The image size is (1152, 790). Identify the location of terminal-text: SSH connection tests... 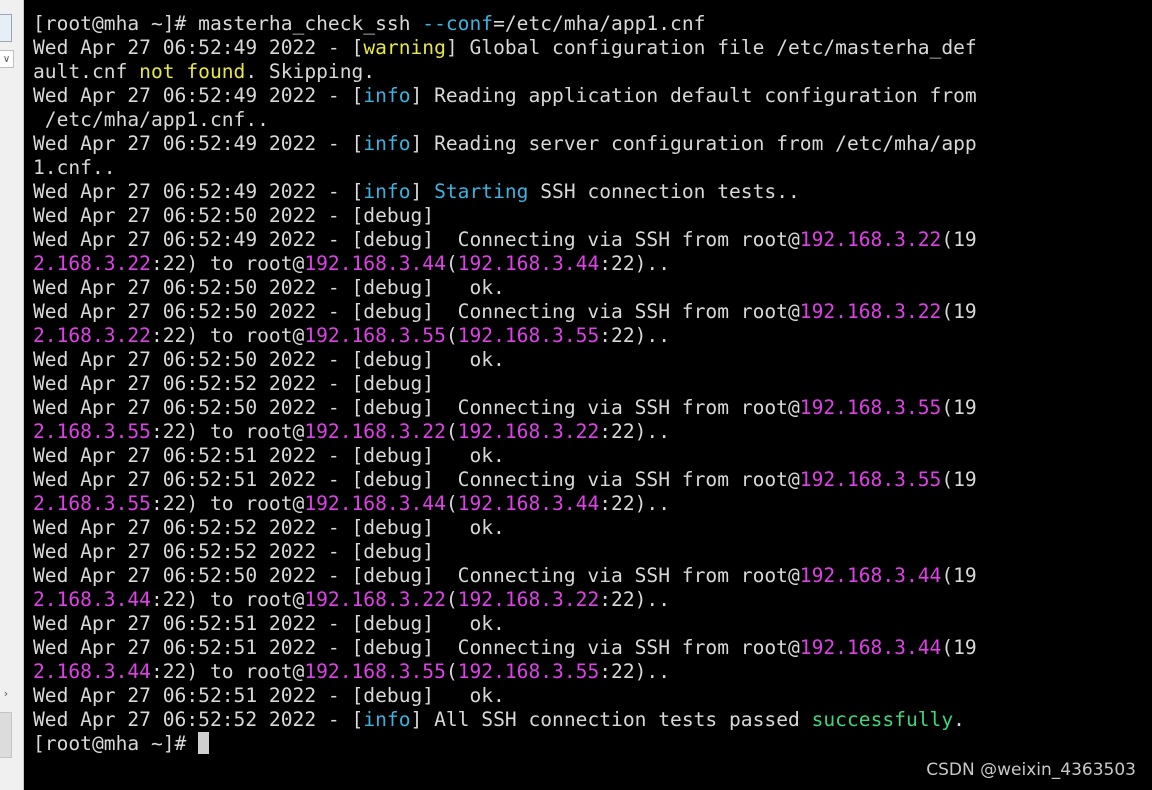
(664, 191).